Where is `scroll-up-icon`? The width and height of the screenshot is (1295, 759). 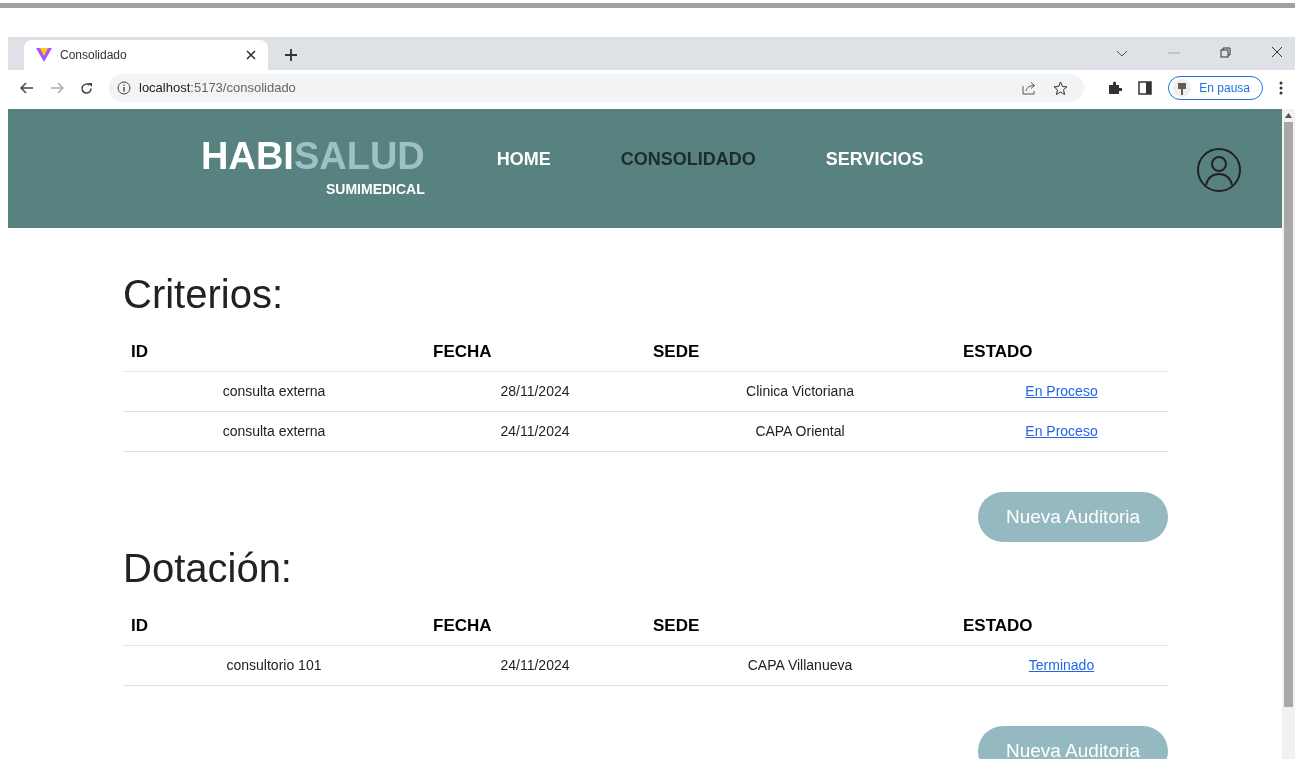
scroll-up-icon is located at coordinates (1288, 115).